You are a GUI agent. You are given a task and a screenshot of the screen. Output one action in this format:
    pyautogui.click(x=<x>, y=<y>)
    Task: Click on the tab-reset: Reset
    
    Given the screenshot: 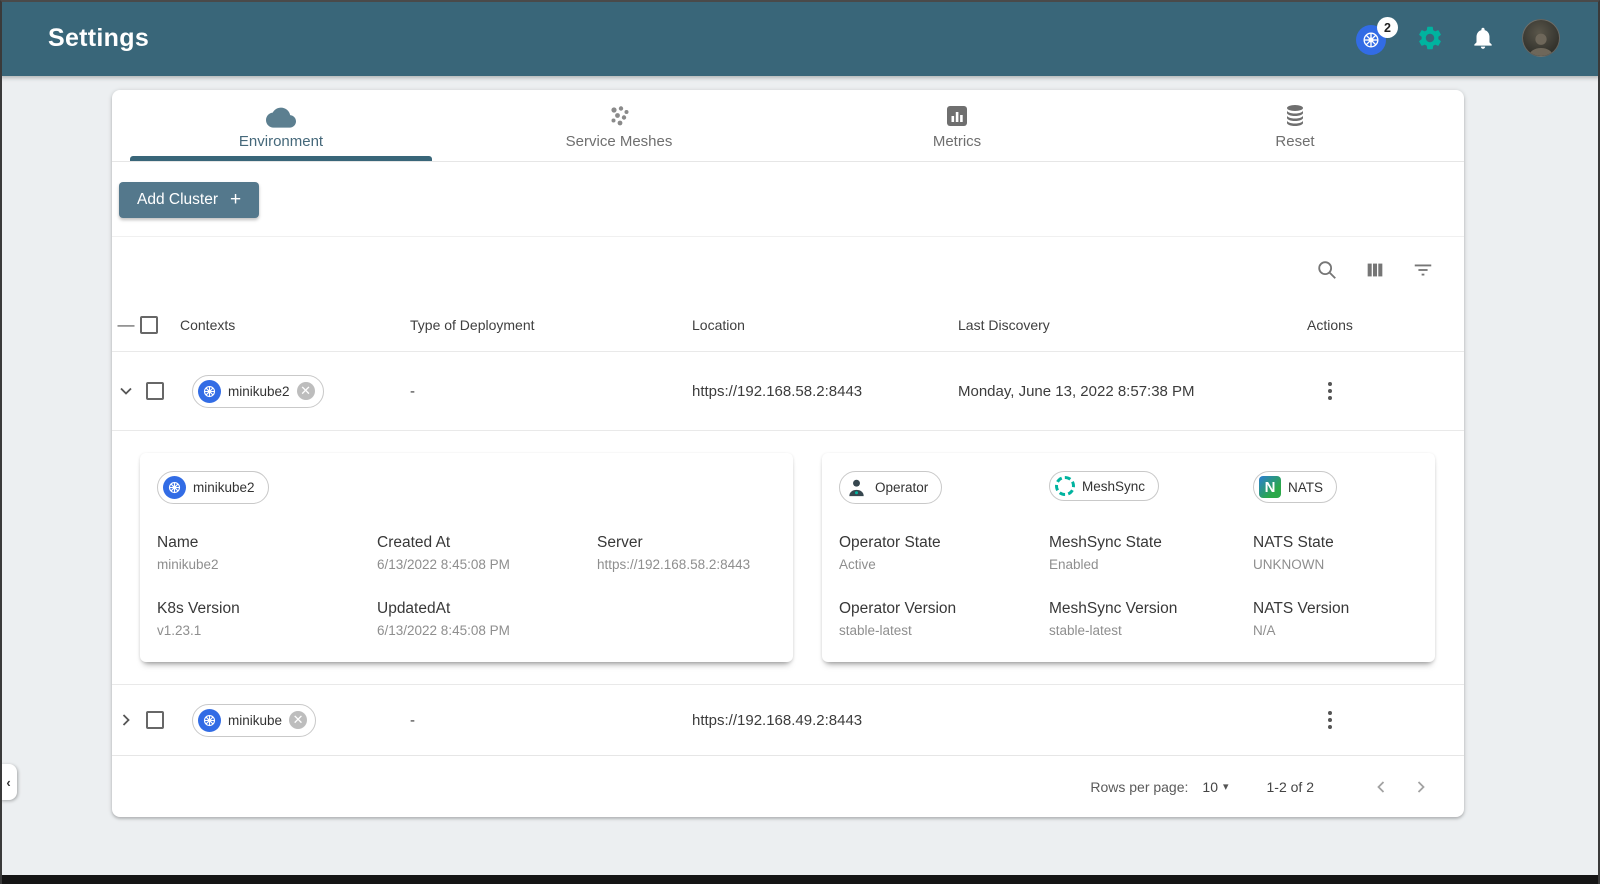 What is the action you would take?
    pyautogui.click(x=1295, y=125)
    